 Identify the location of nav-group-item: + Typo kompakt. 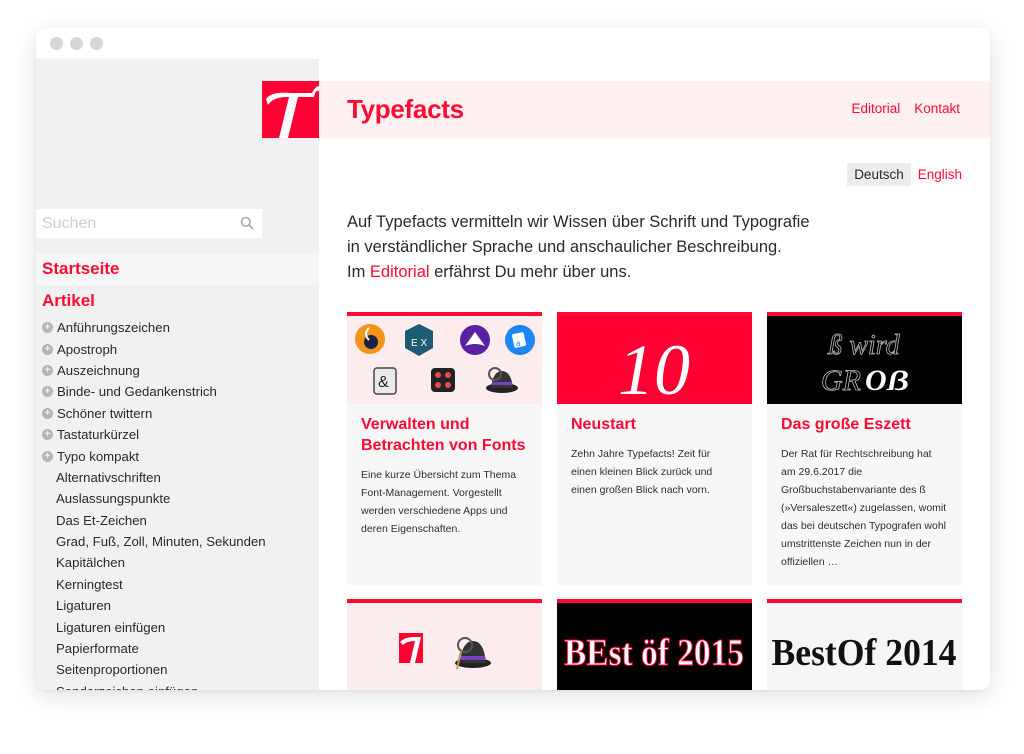
(177, 455).